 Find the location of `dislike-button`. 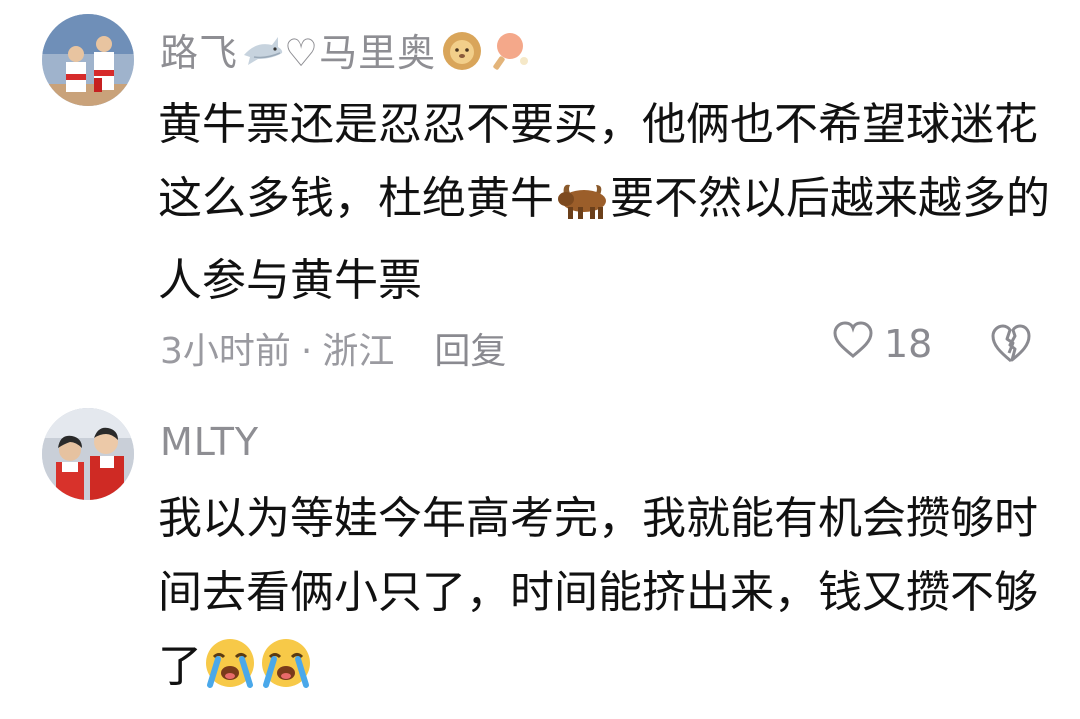

dislike-button is located at coordinates (1011, 344).